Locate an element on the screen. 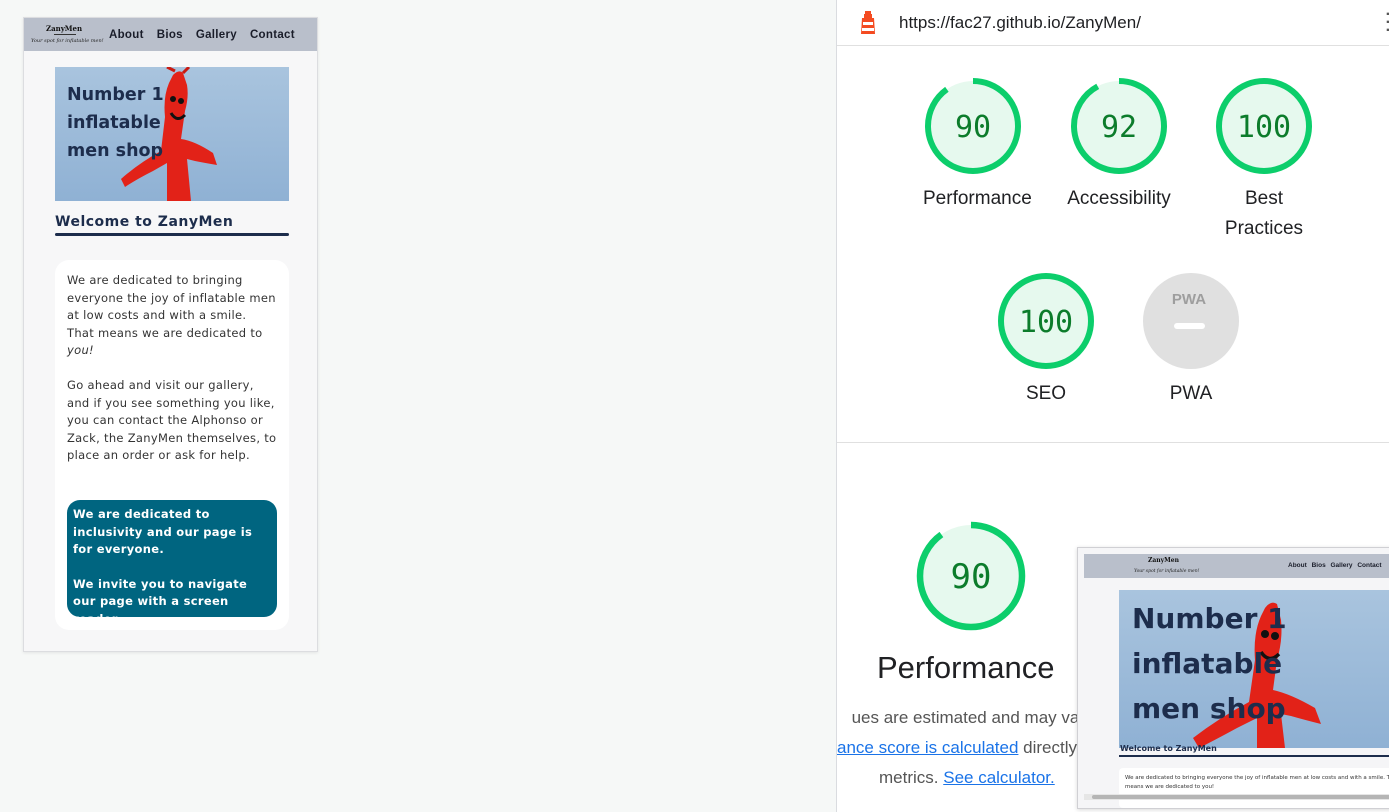 The height and width of the screenshot is (812, 1389). thumb-nav-contact: Contact is located at coordinates (1369, 565).